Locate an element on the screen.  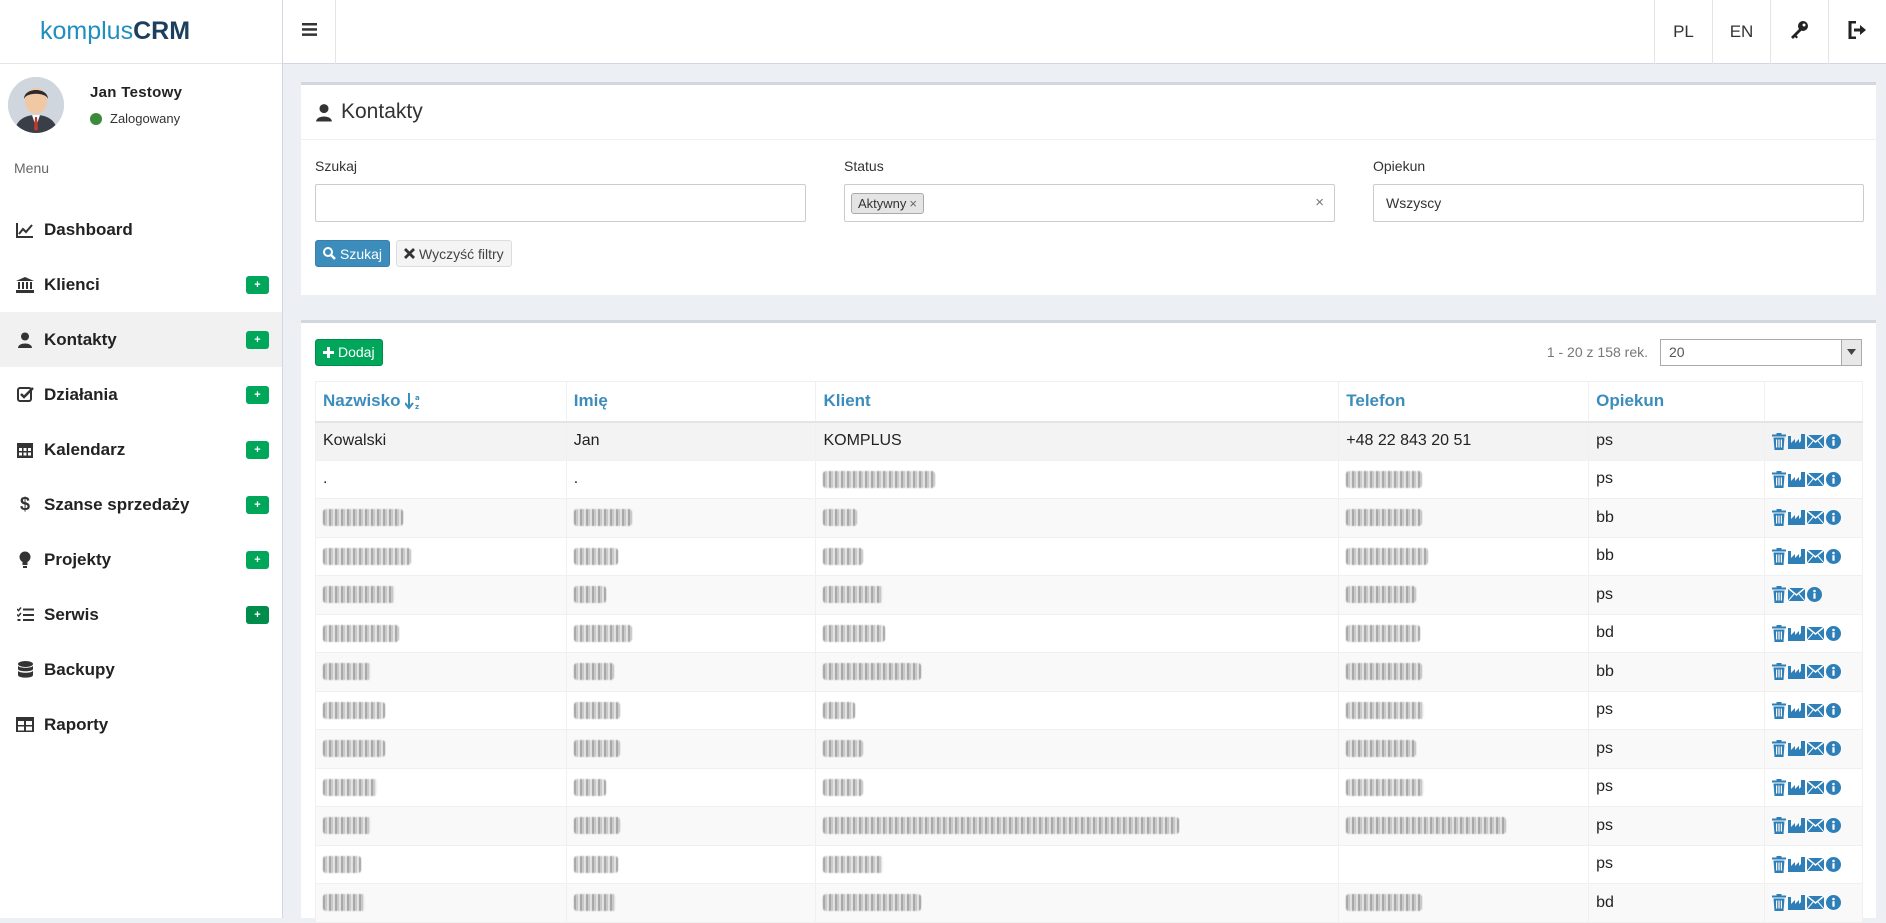
sidebar-item-raporty: Raporty is located at coordinates (141, 724).